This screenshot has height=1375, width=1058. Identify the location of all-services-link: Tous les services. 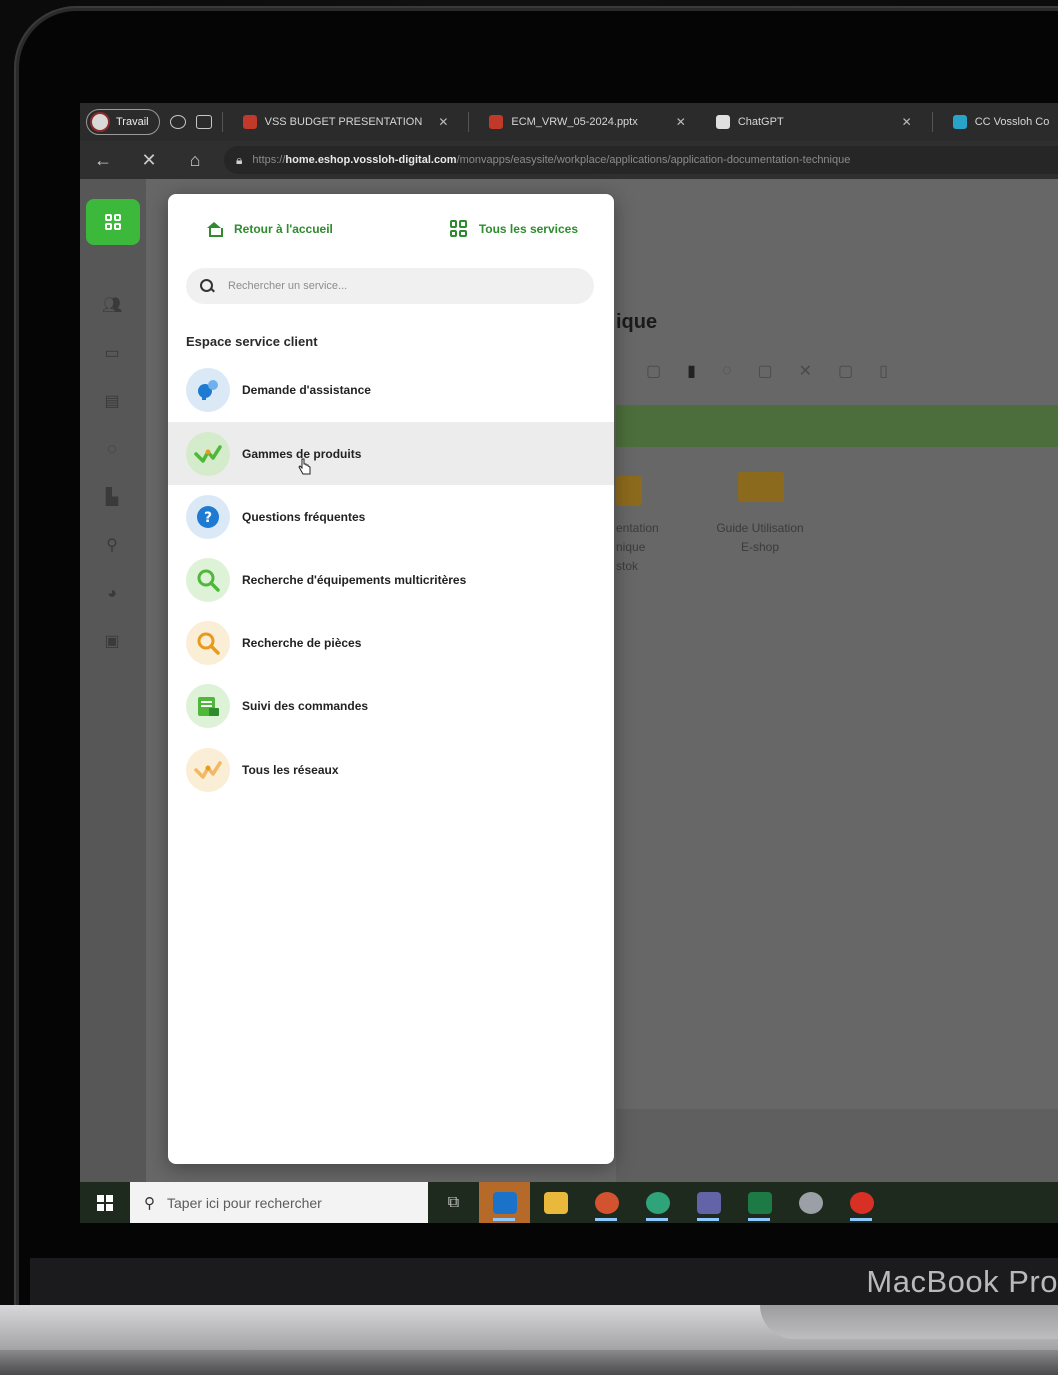
(513, 228).